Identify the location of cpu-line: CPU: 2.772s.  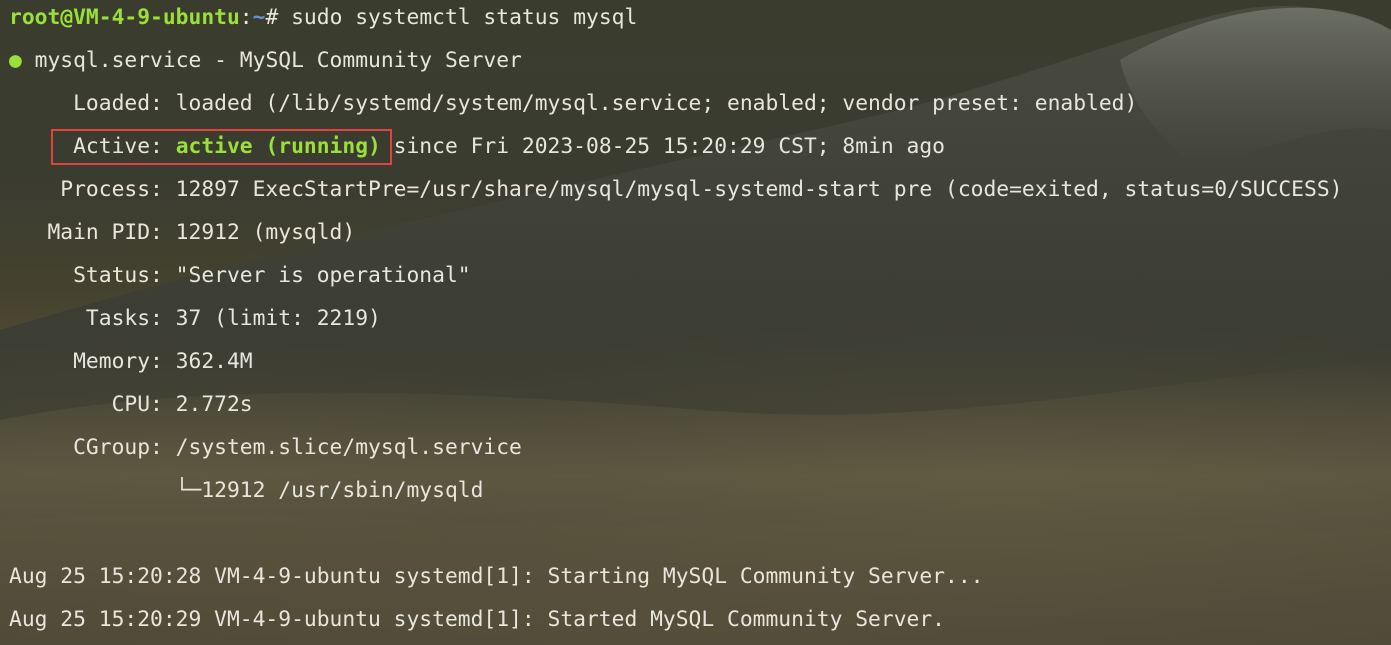
(131, 404).